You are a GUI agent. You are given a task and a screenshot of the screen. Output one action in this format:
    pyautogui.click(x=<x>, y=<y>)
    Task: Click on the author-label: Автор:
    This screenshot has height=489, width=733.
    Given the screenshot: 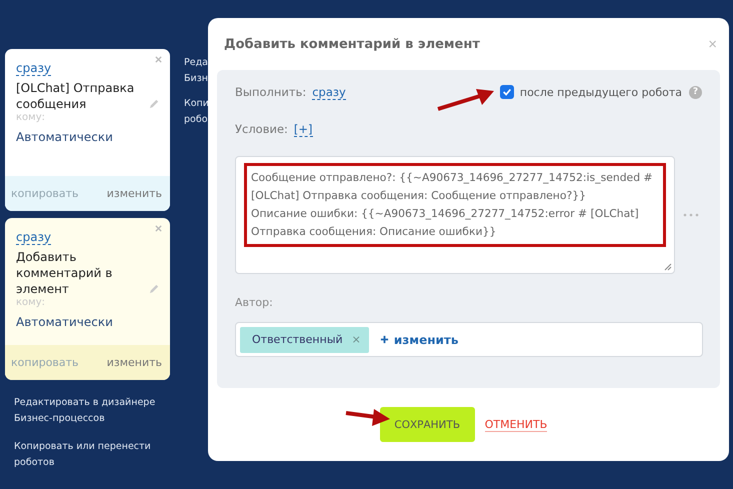 What is the action you would take?
    pyautogui.click(x=254, y=302)
    